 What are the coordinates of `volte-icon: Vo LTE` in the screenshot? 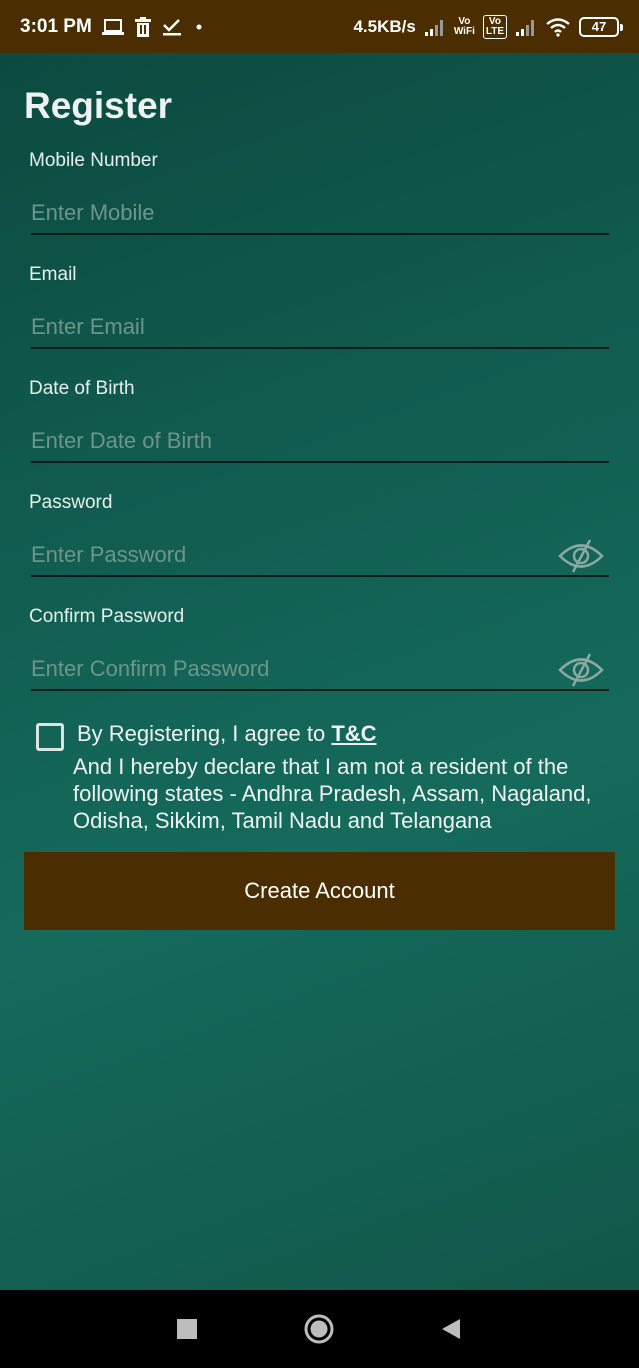 It's located at (494, 26).